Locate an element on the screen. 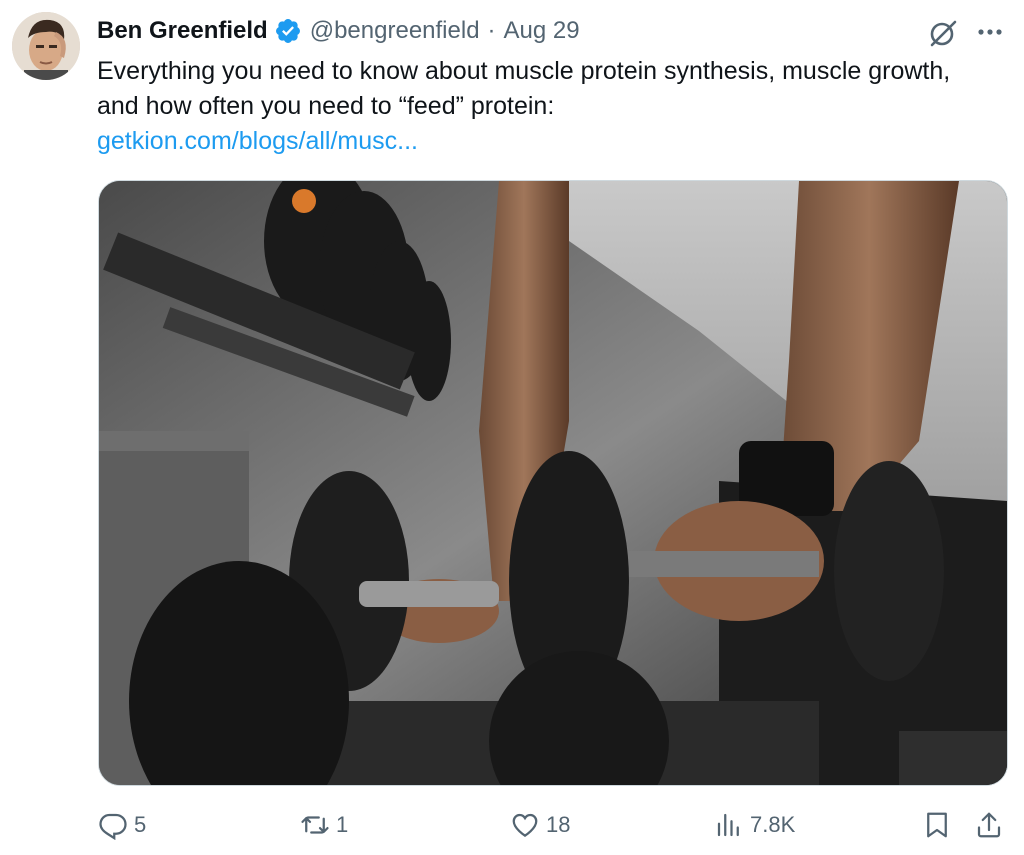  tweet-date: Aug 29 is located at coordinates (542, 31).